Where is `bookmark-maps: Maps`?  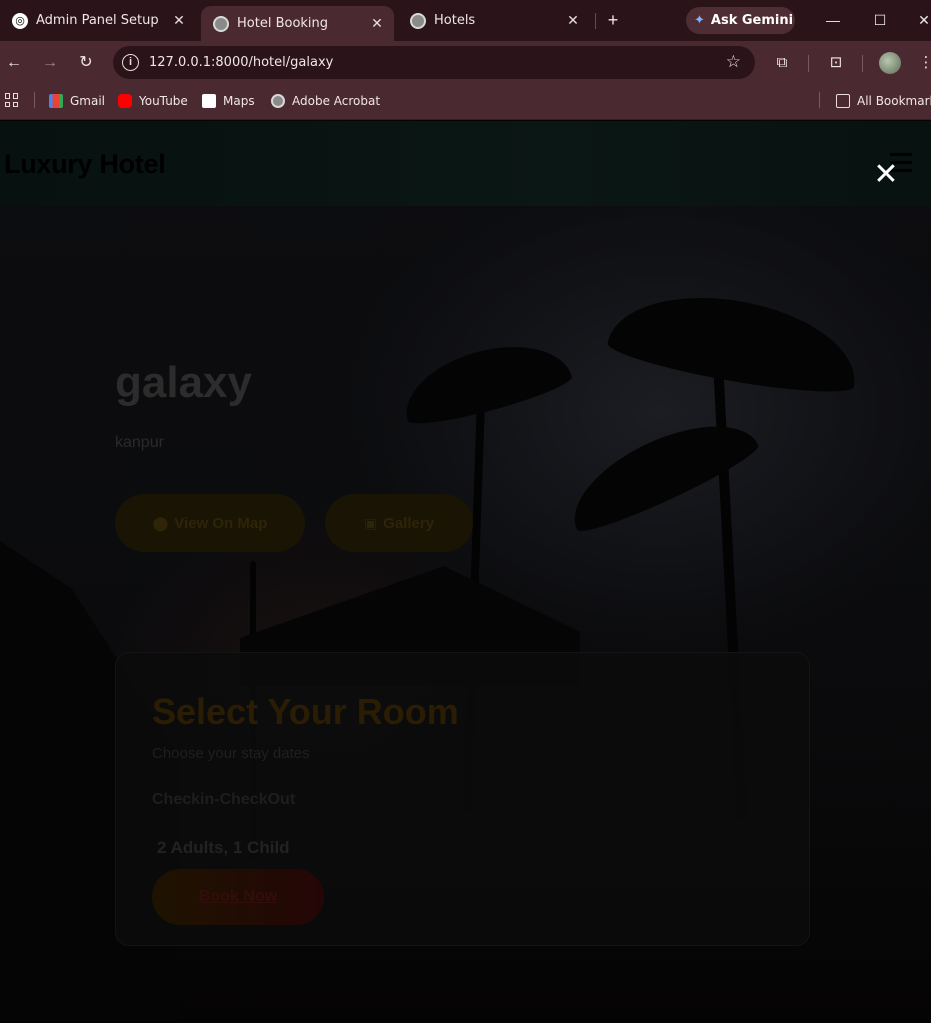 bookmark-maps: Maps is located at coordinates (228, 101).